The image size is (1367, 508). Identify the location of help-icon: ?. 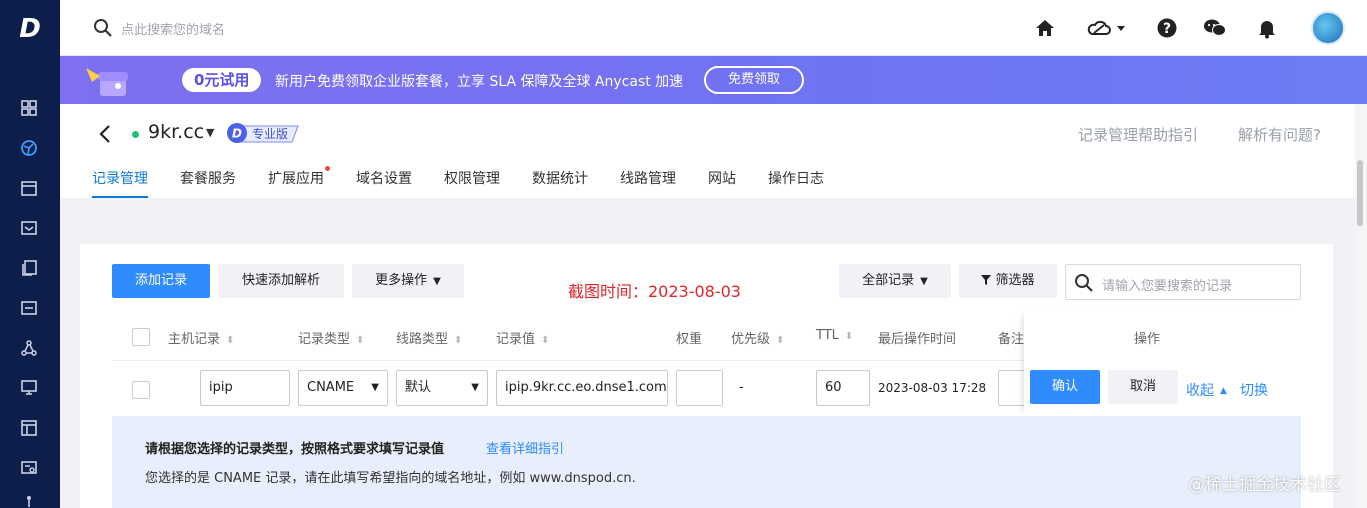
(1167, 28).